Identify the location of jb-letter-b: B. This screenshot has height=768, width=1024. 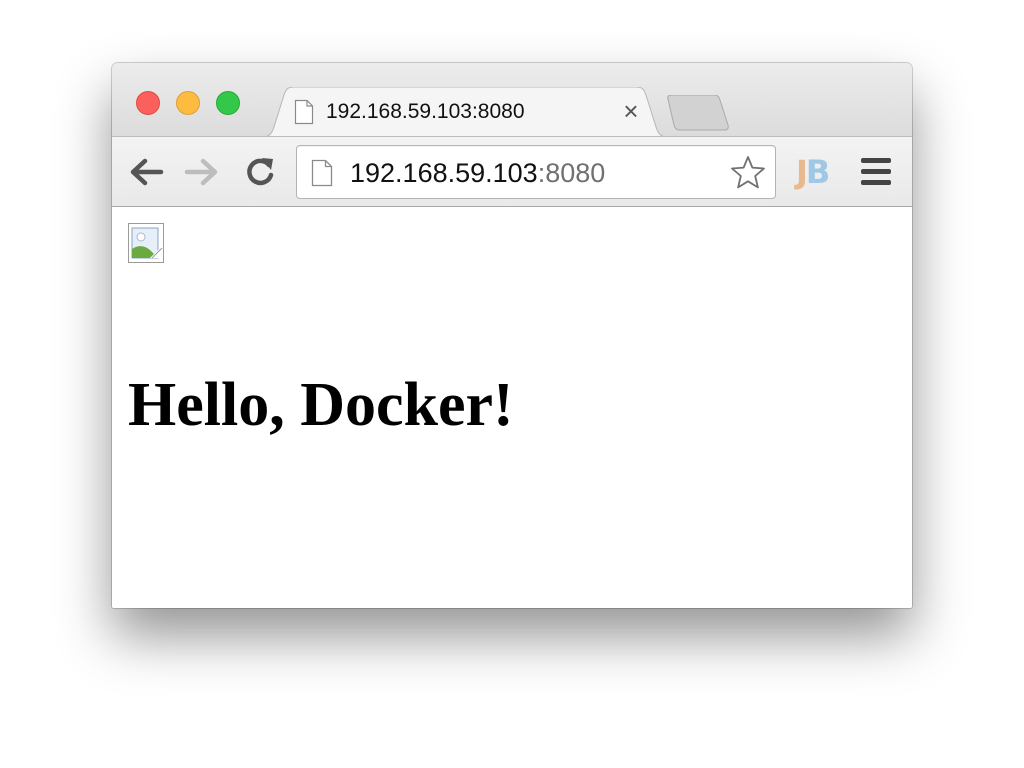
(817, 172).